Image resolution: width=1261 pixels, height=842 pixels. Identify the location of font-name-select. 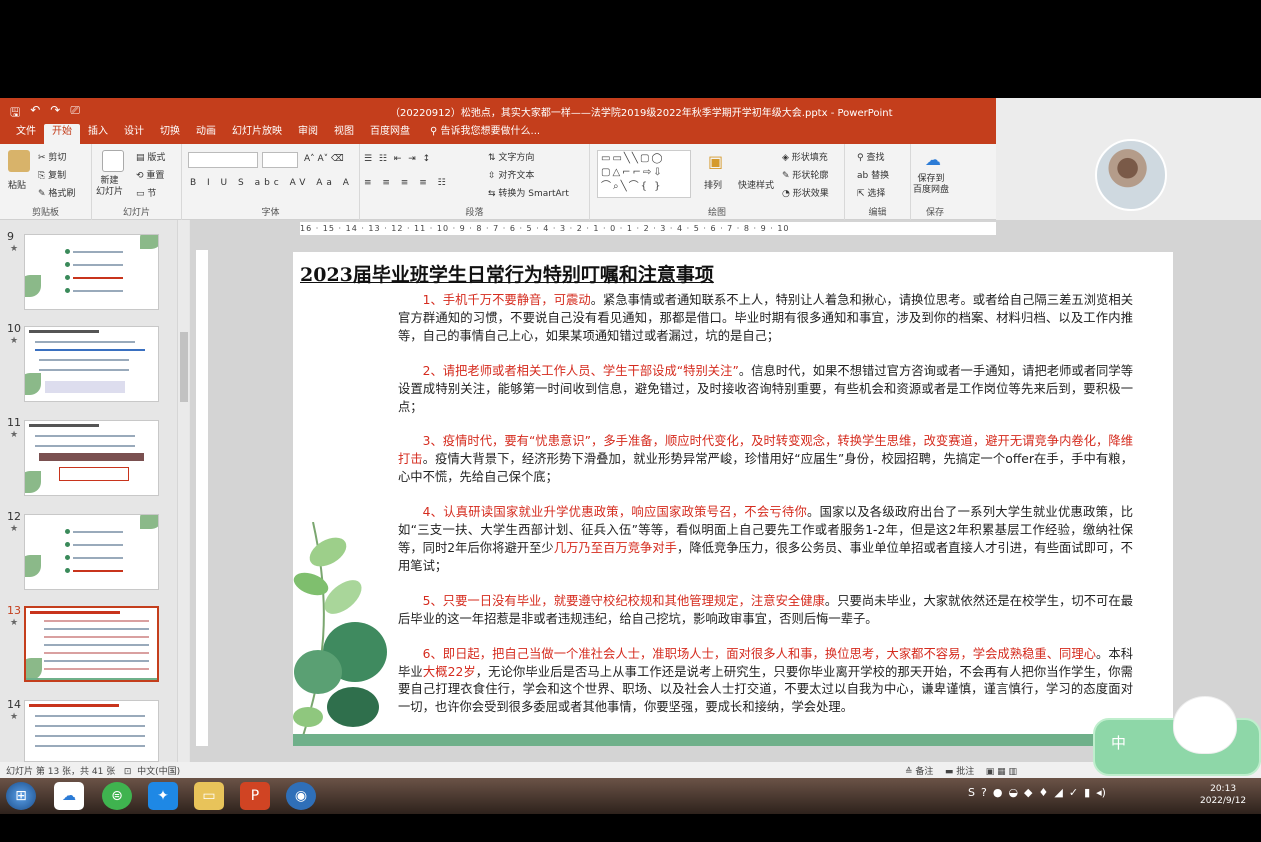
(223, 160).